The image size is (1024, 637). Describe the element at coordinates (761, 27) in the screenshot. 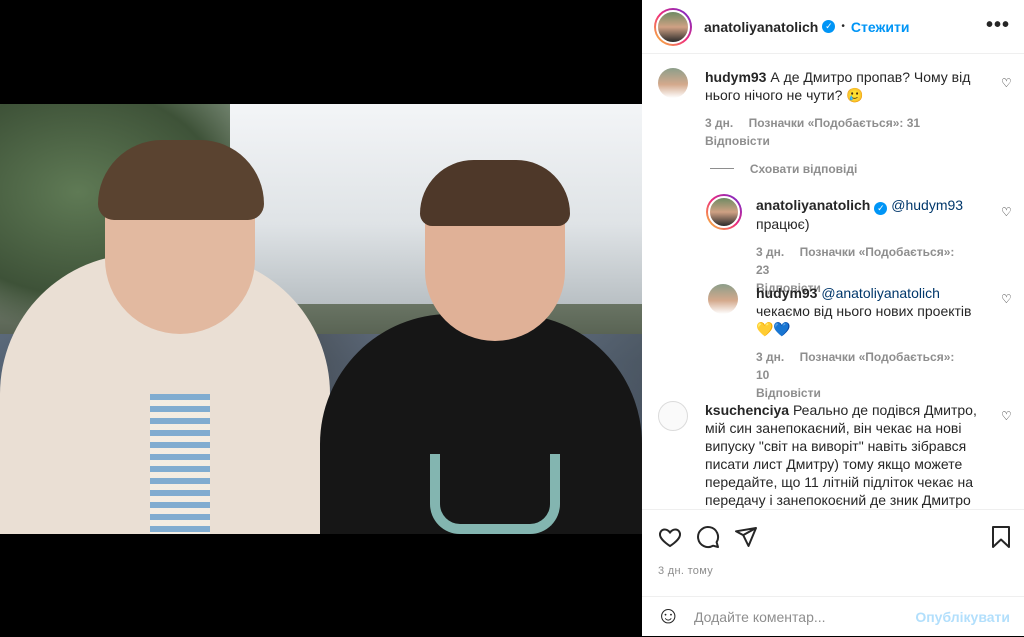

I see `author-username: anatoliyanatolich` at that location.